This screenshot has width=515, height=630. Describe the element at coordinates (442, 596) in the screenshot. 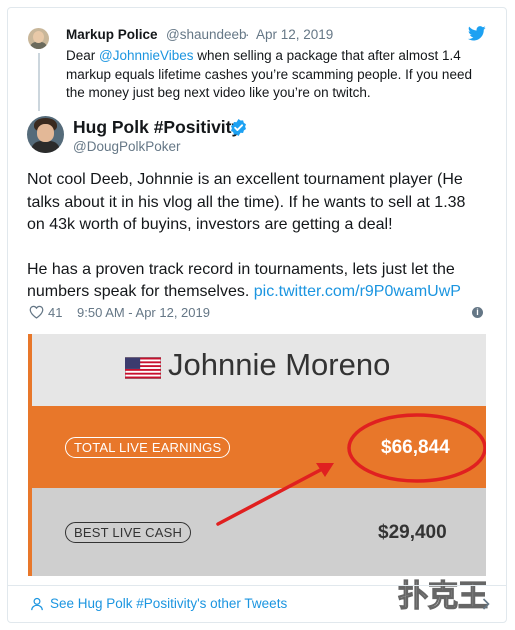

I see `watermark-logo: 扑克王` at that location.